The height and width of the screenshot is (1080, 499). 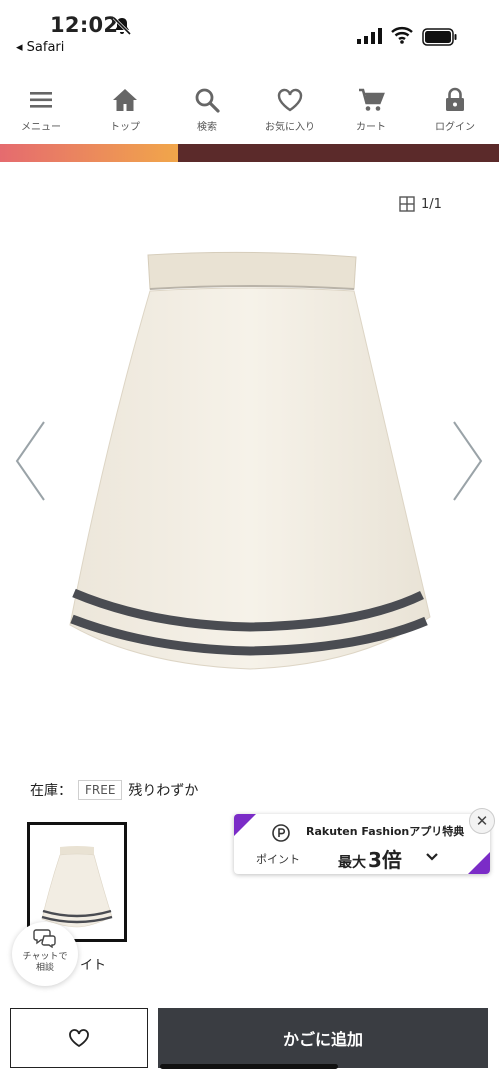 What do you see at coordinates (290, 127) in the screenshot?
I see `nav-favorites-label: お気に入り` at bounding box center [290, 127].